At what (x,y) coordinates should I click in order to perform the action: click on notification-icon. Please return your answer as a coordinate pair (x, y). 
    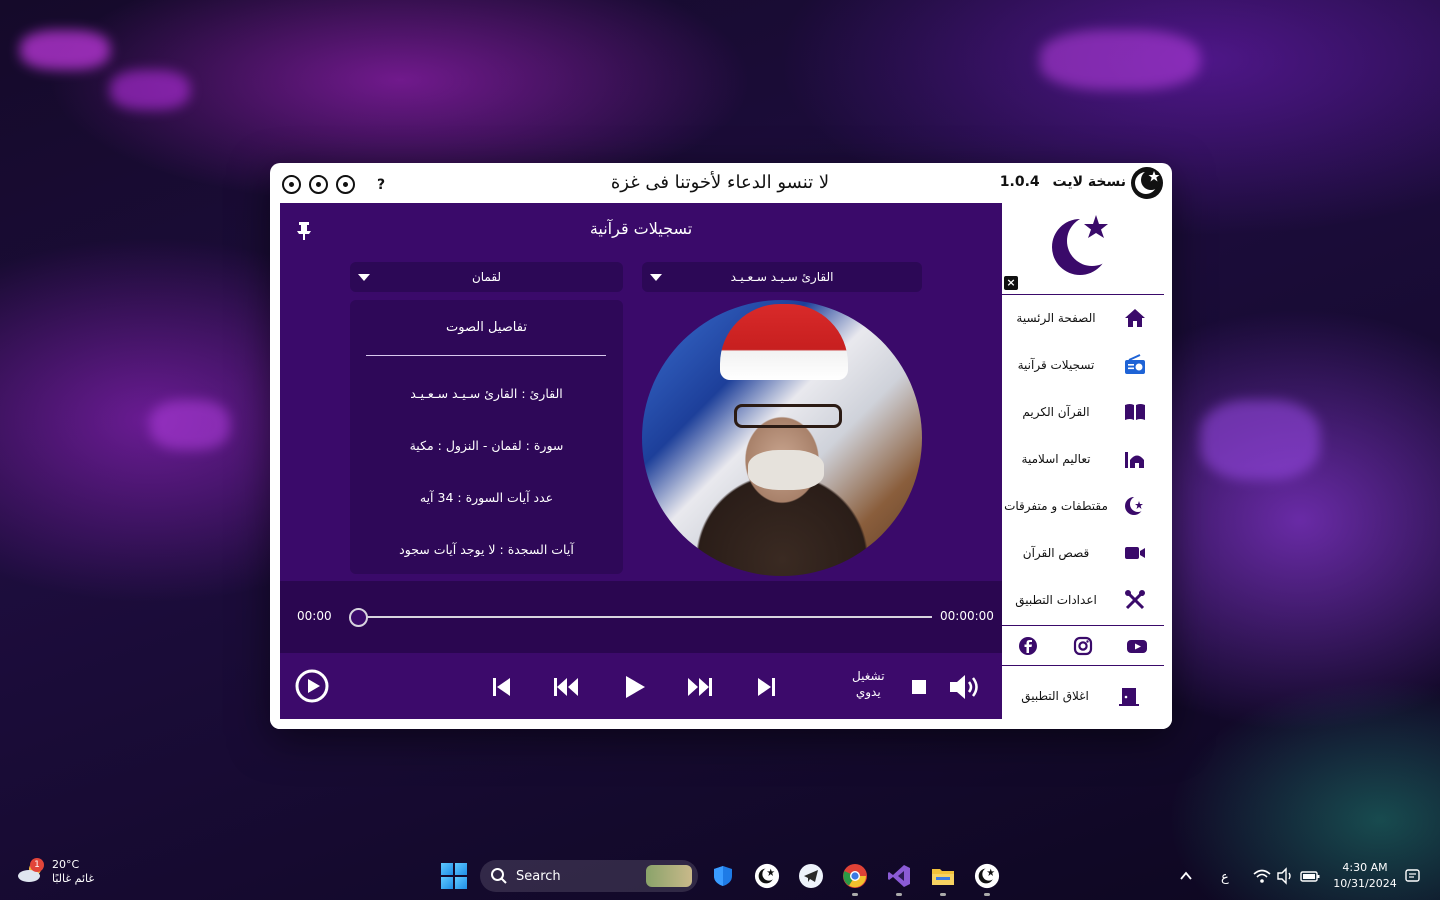
    Looking at the image, I should click on (1413, 876).